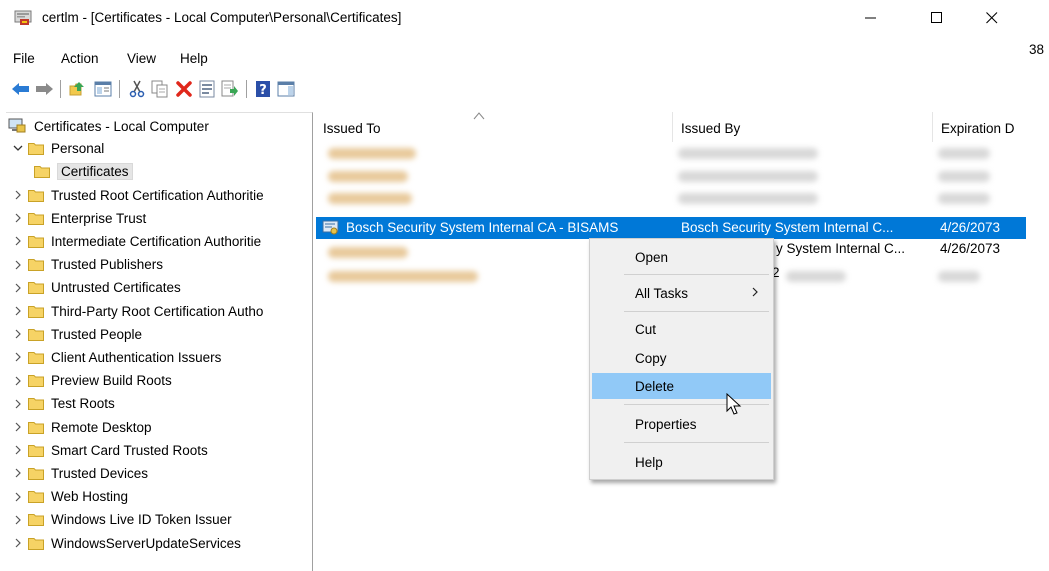  Describe the element at coordinates (157, 311) in the screenshot. I see `tree-label: Third-Party Root Certification Autho` at that location.